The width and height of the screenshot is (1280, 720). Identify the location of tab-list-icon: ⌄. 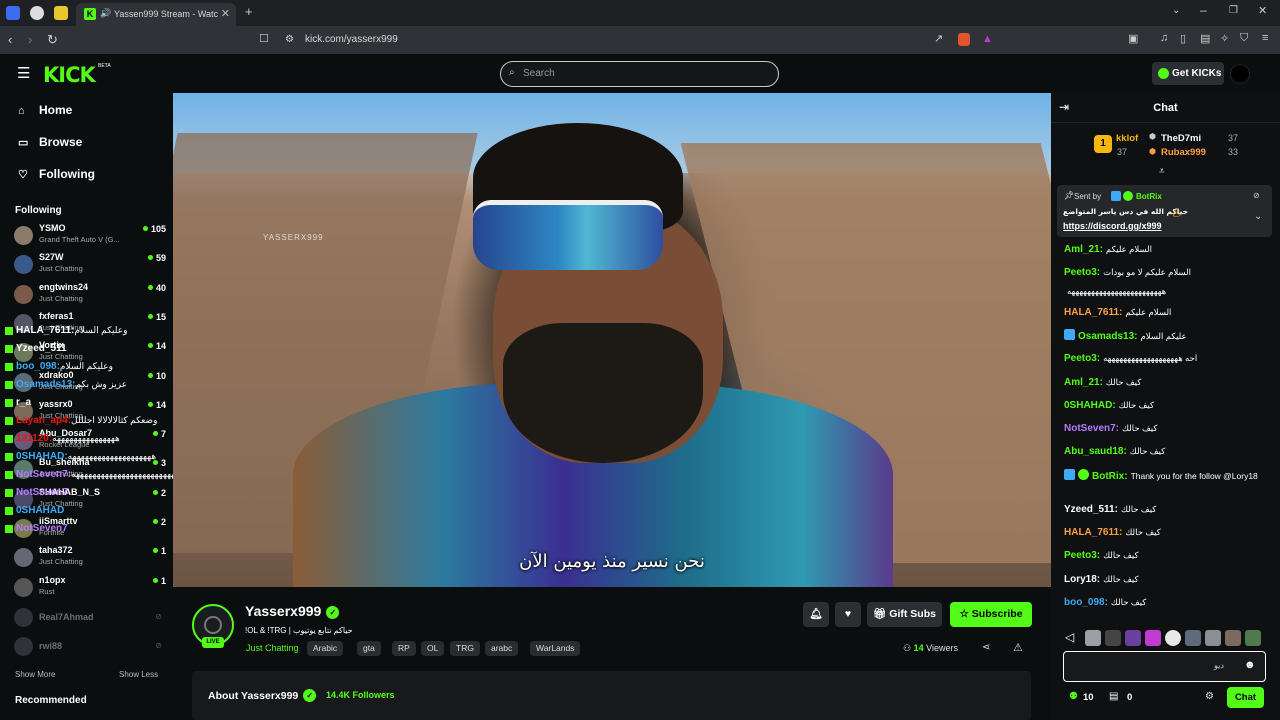
(1176, 10).